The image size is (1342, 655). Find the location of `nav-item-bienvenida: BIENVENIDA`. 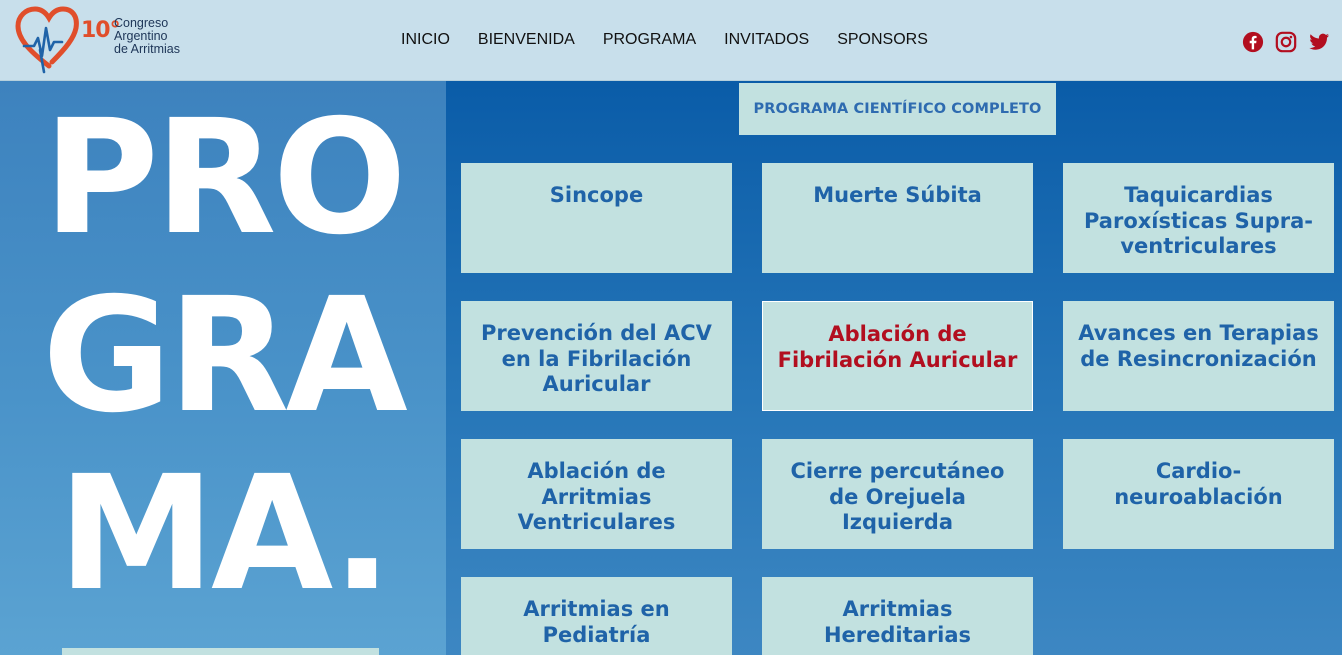

nav-item-bienvenida: BIENVENIDA is located at coordinates (526, 40).